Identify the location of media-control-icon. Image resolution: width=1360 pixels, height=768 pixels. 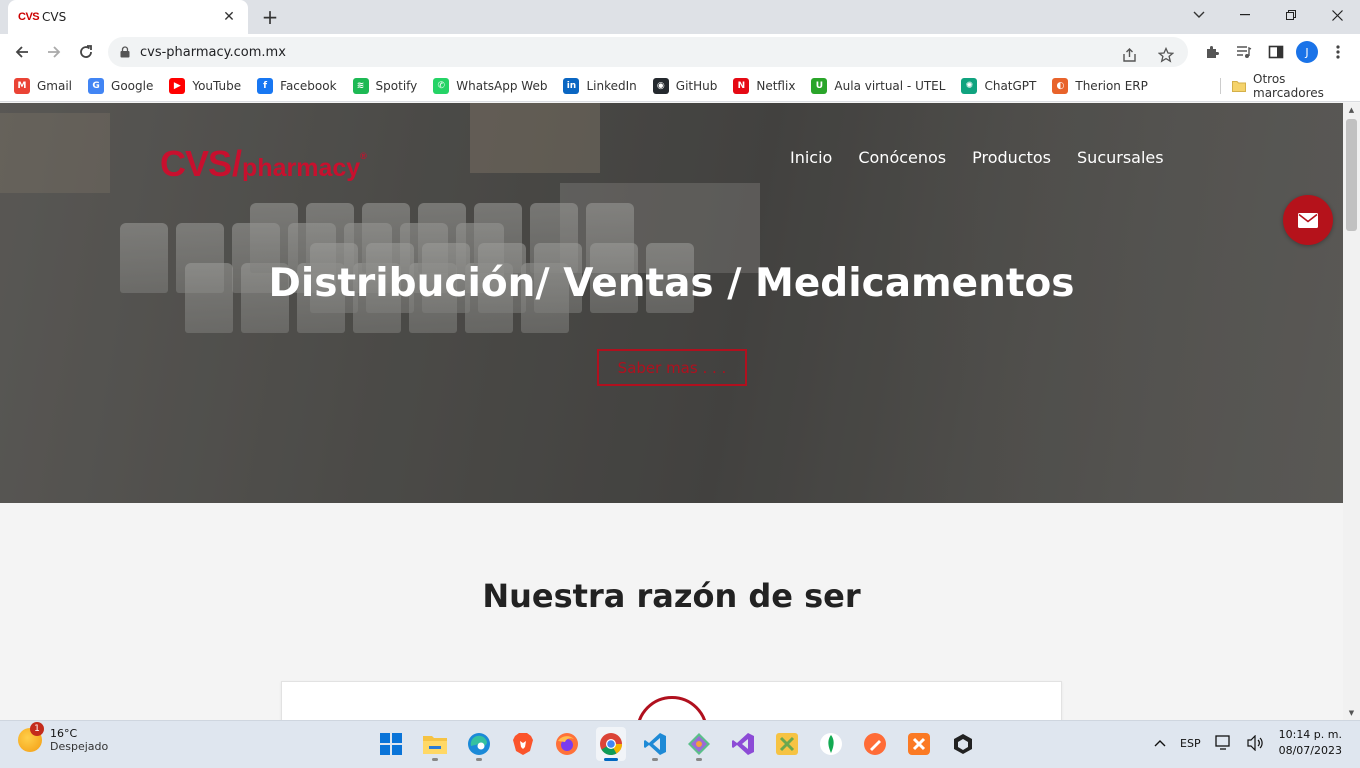
(1244, 52).